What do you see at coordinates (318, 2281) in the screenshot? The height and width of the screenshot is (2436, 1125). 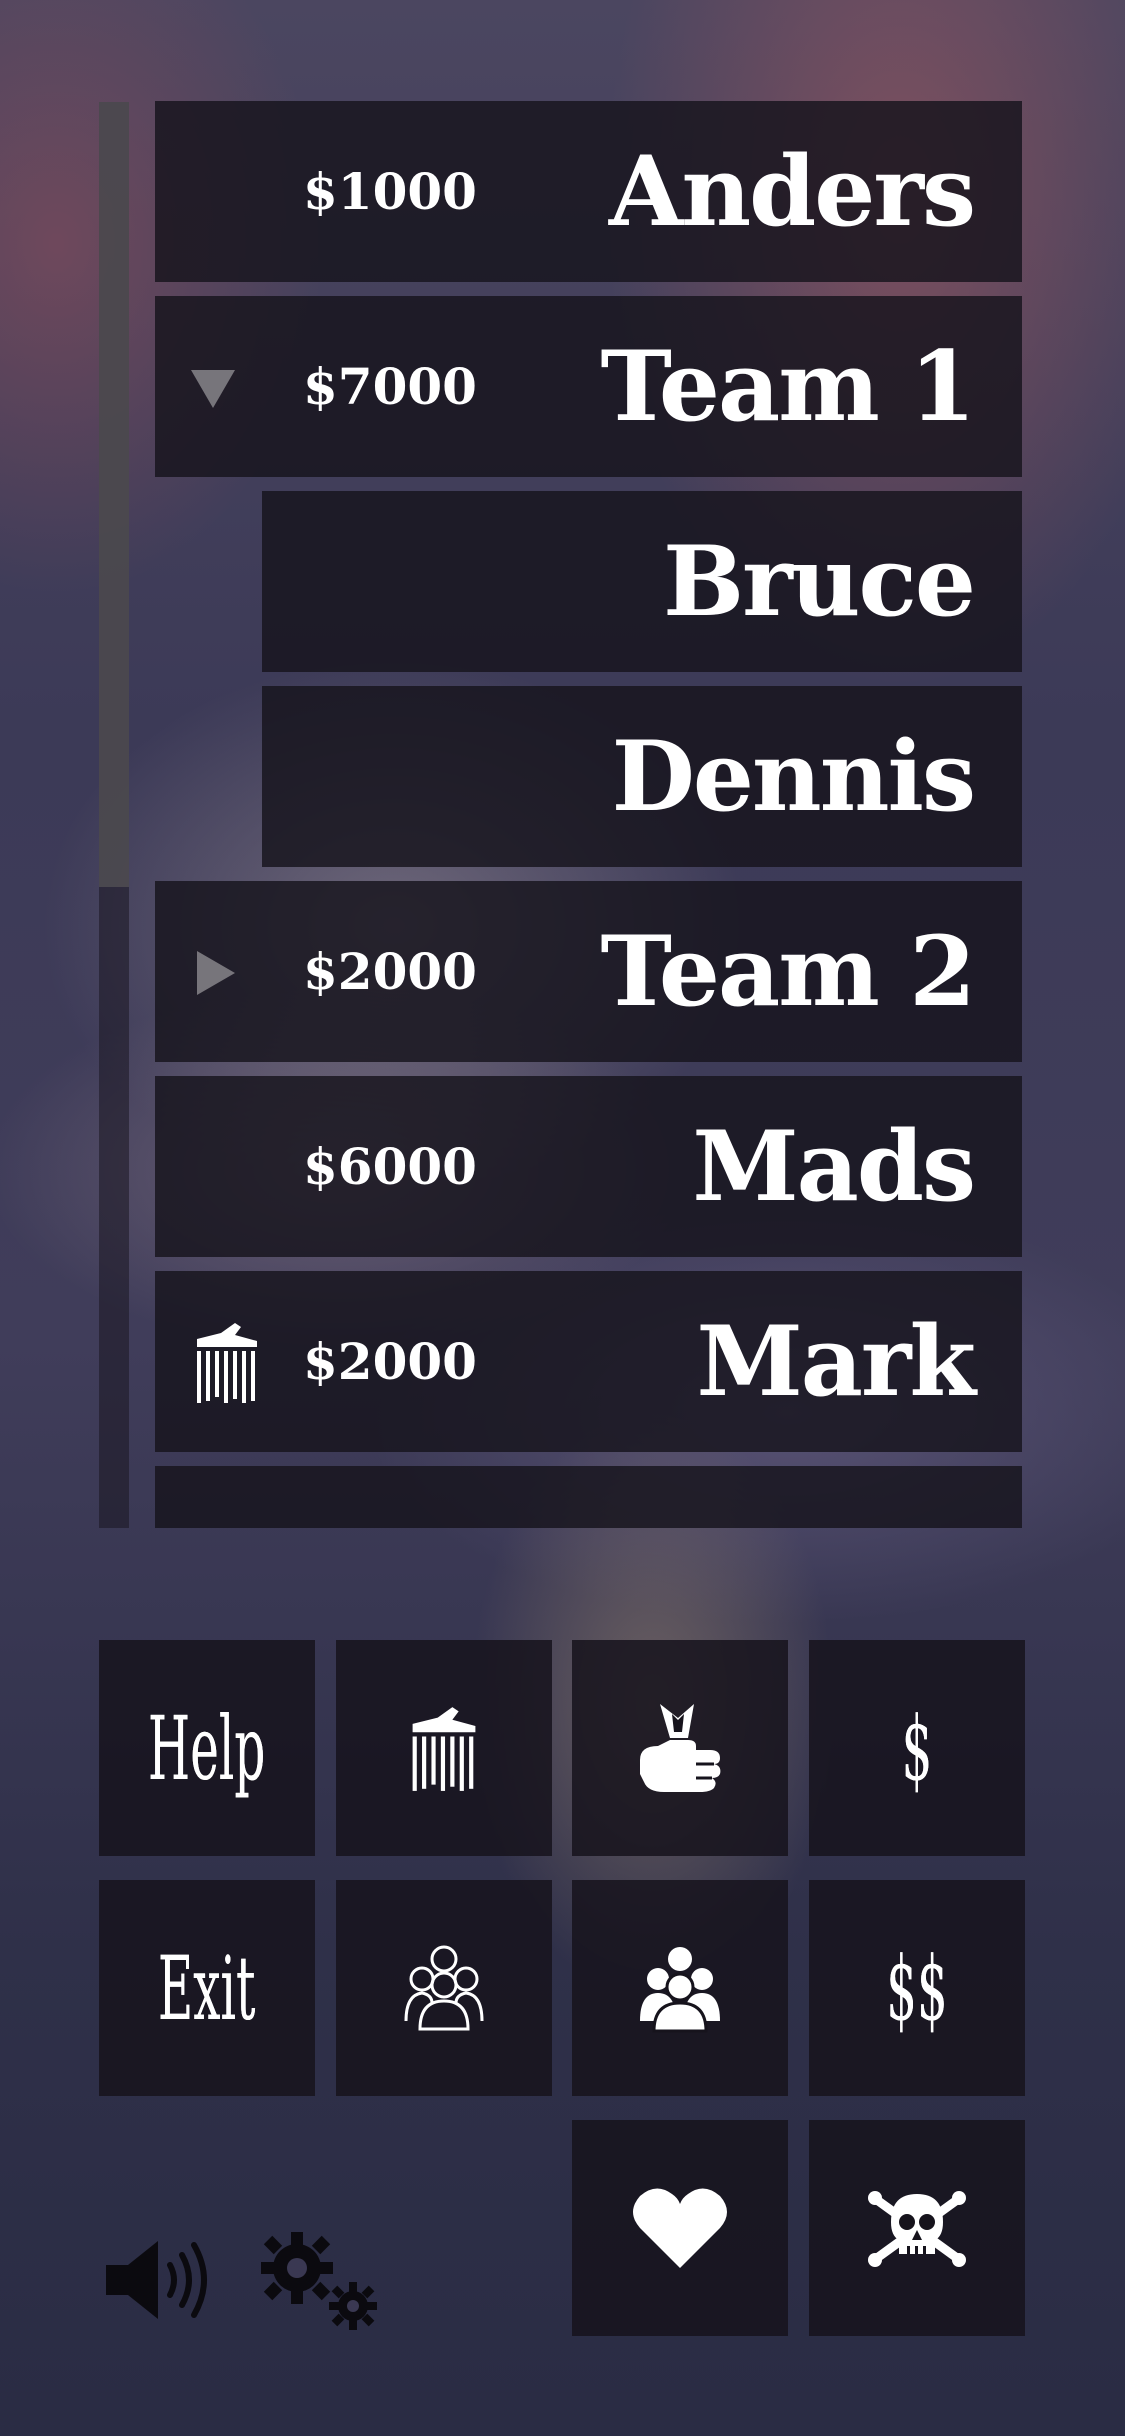 I see `gears-icon` at bounding box center [318, 2281].